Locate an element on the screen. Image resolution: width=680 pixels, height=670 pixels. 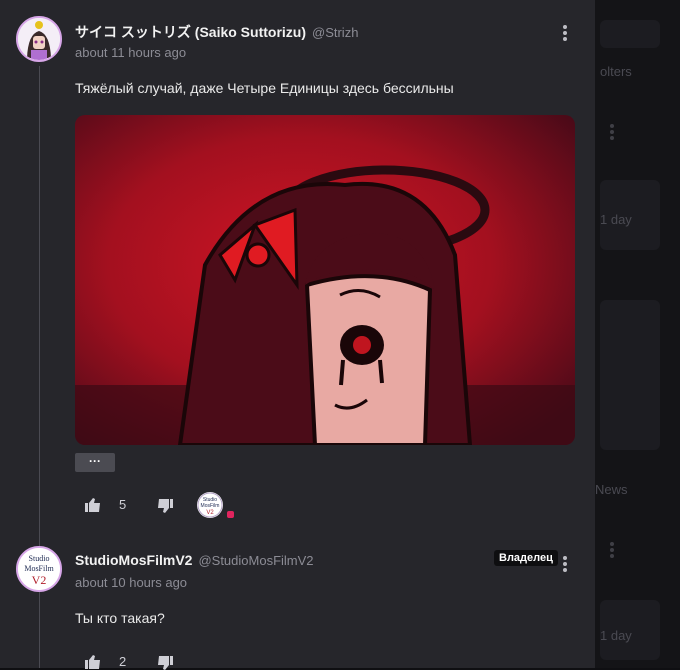
author-name: StudioMosFilmV2 is located at coordinates (133, 560).